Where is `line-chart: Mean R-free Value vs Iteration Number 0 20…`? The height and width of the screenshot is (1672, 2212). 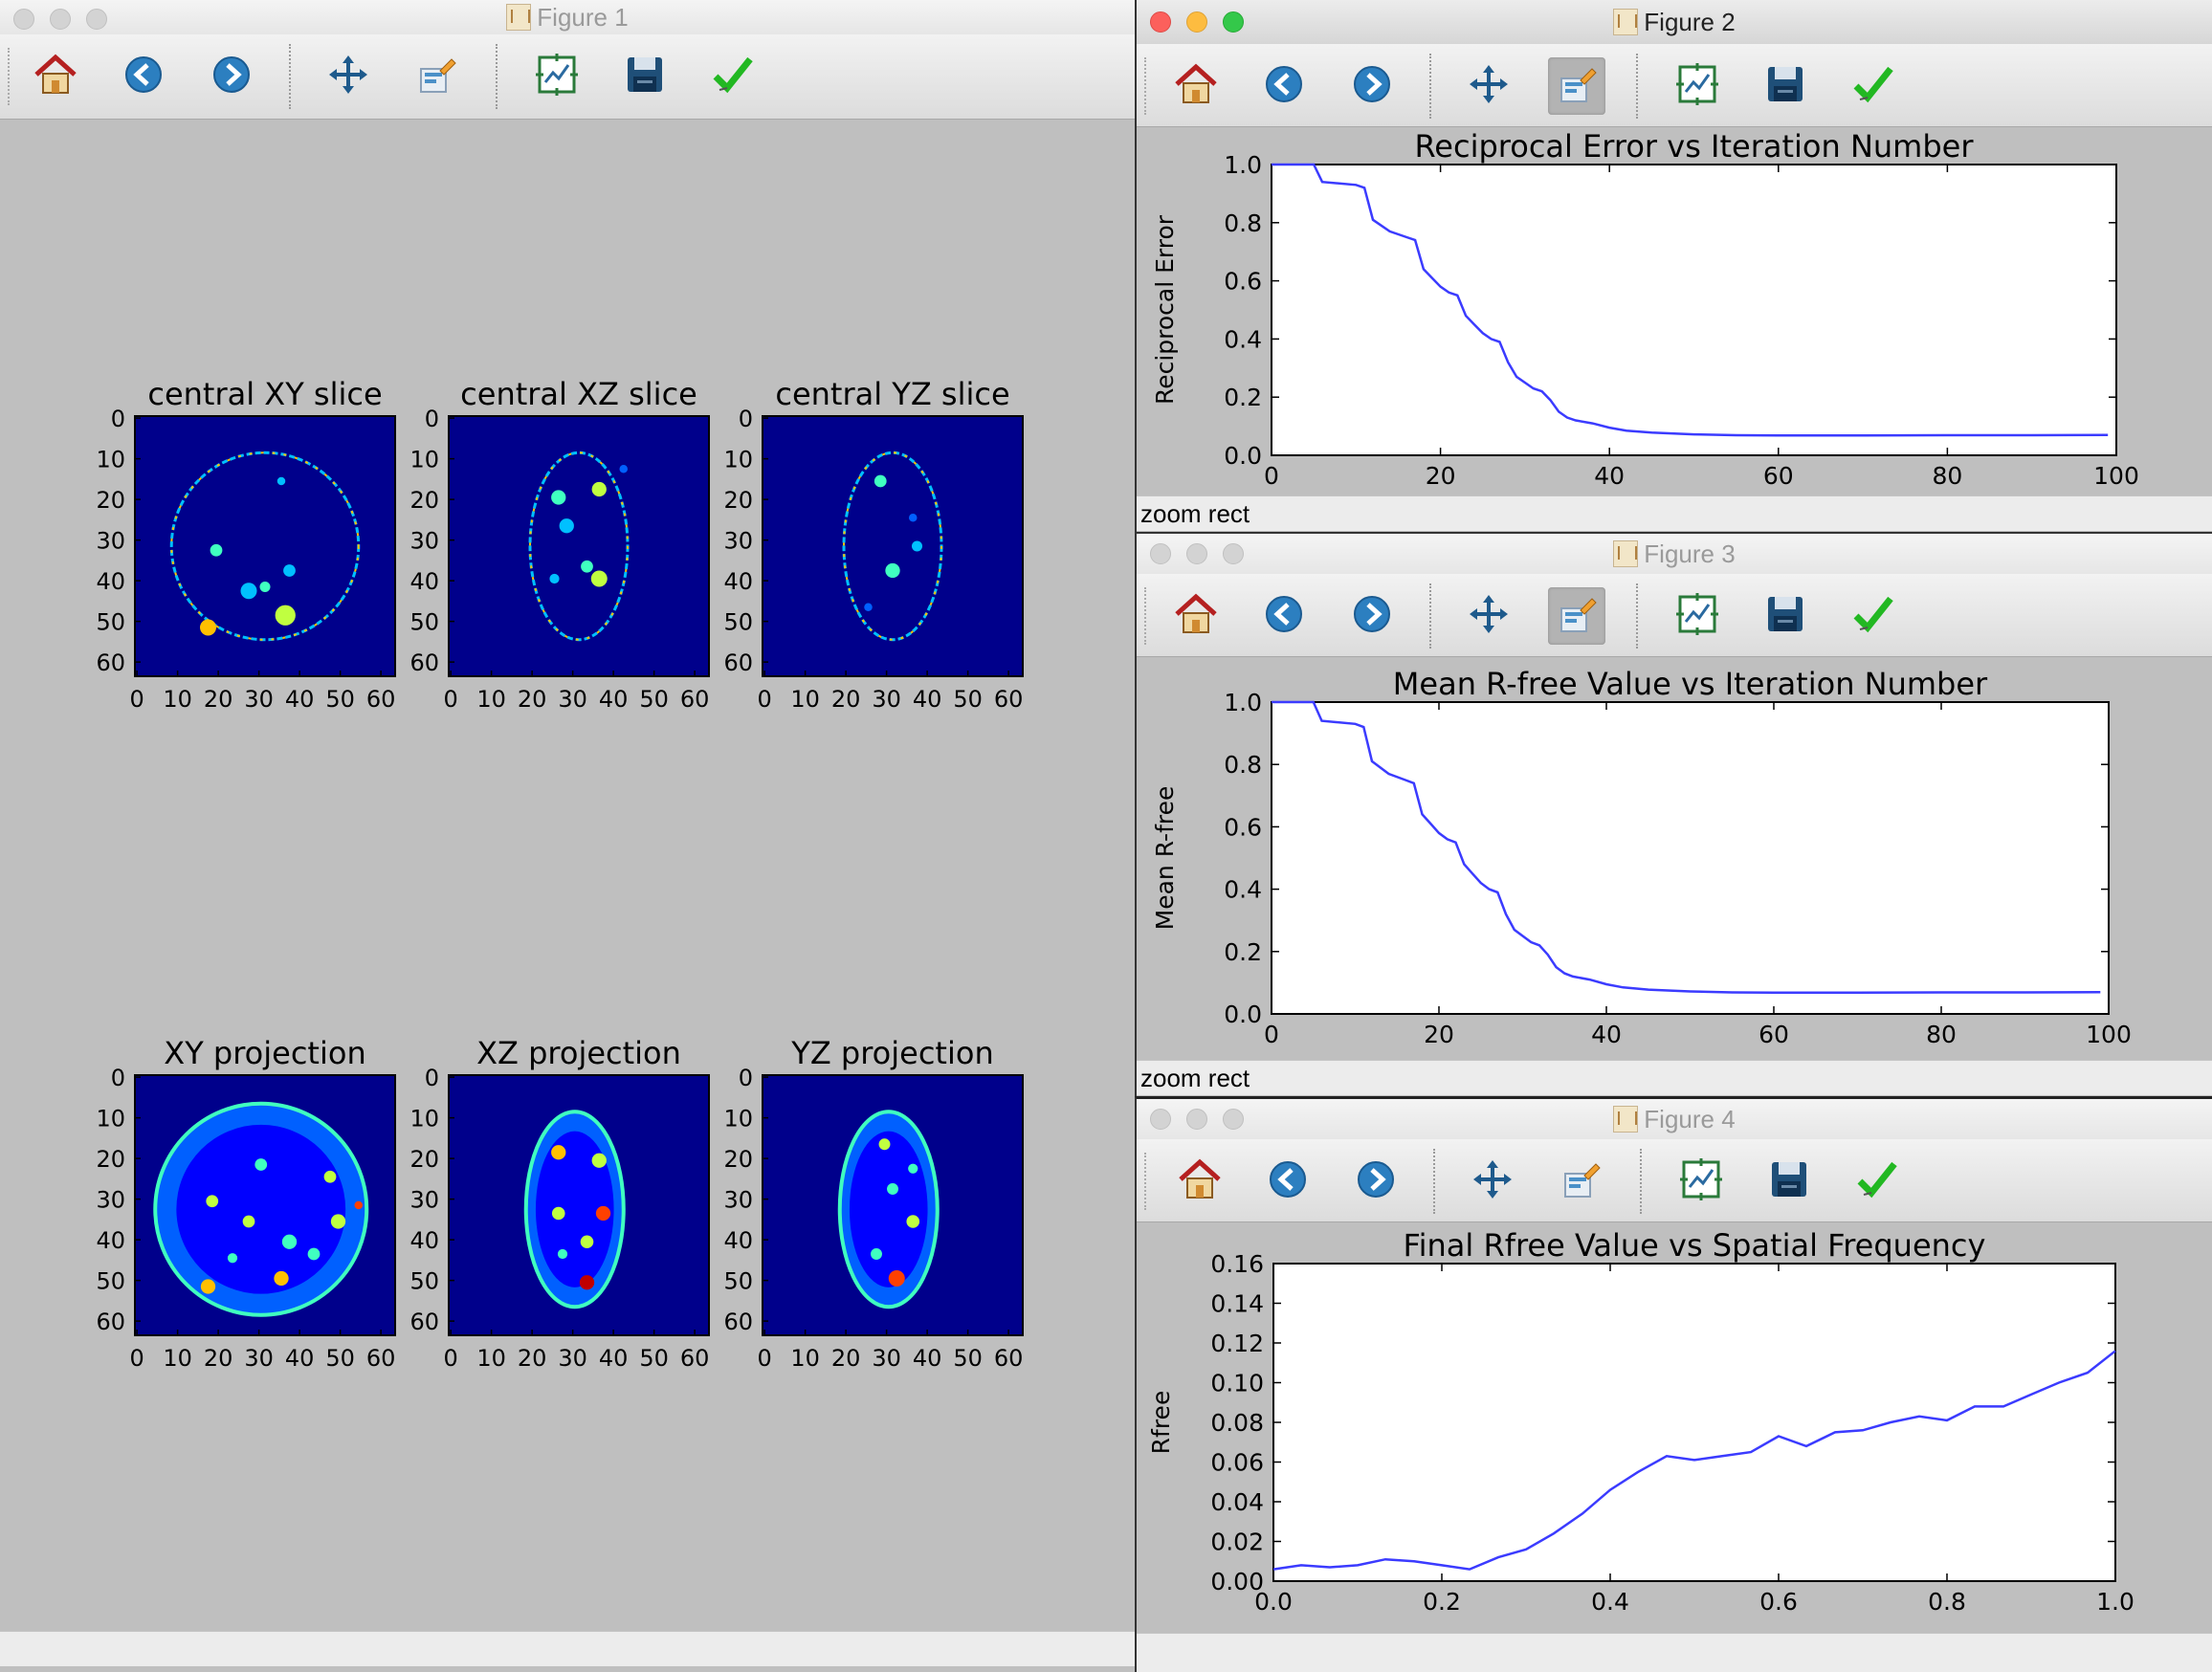 line-chart: Mean R-free Value vs Iteration Number 0 20… is located at coordinates (1641, 857).